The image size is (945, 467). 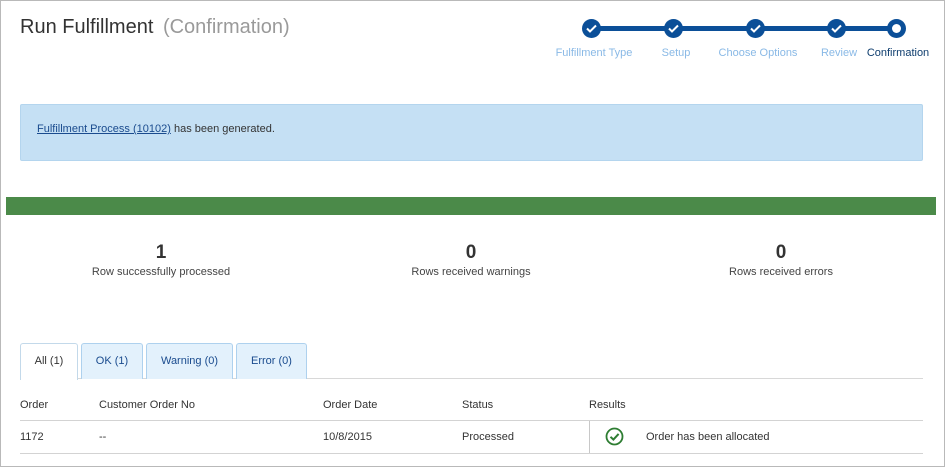 I want to click on step-review-check-icon, so click(x=836, y=28).